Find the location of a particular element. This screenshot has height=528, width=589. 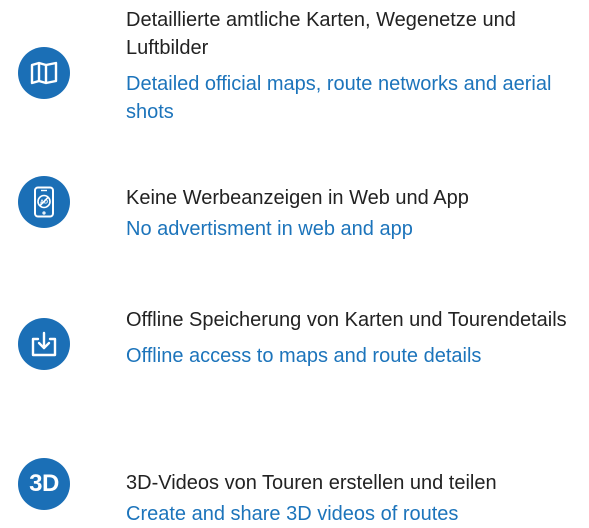

feature-no-ads-english: No advertisment in web and app is located at coordinates (269, 229).